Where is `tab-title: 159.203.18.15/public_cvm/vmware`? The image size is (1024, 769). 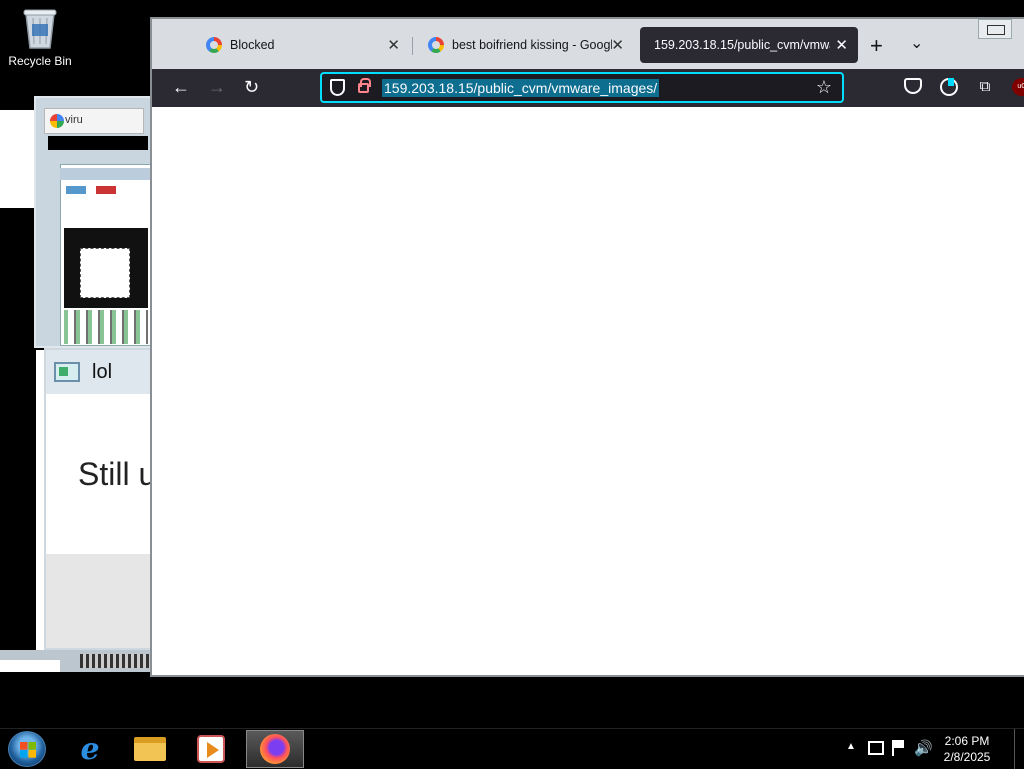 tab-title: 159.203.18.15/public_cvm/vmware is located at coordinates (742, 45).